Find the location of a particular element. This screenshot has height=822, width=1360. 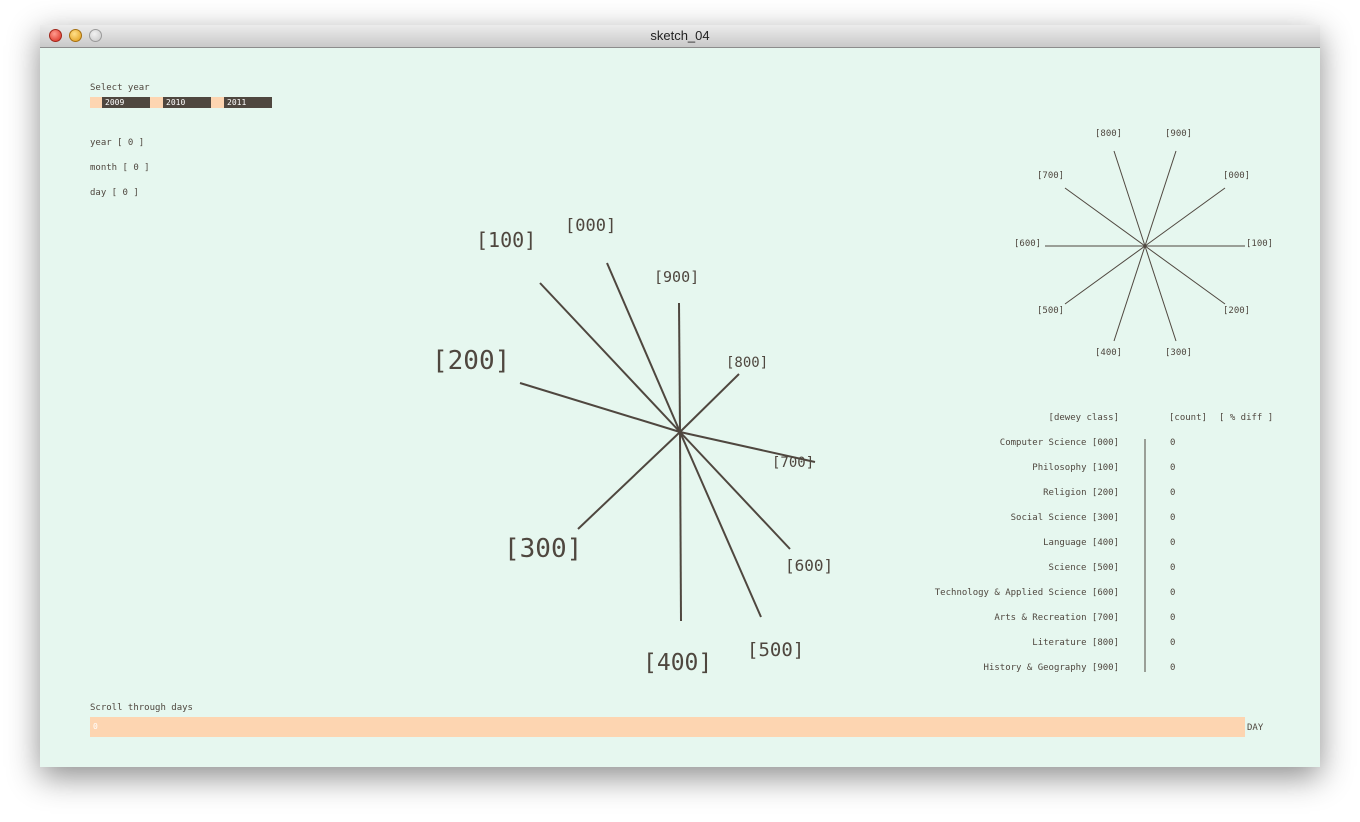

main-label-500: [500] is located at coordinates (775, 650).